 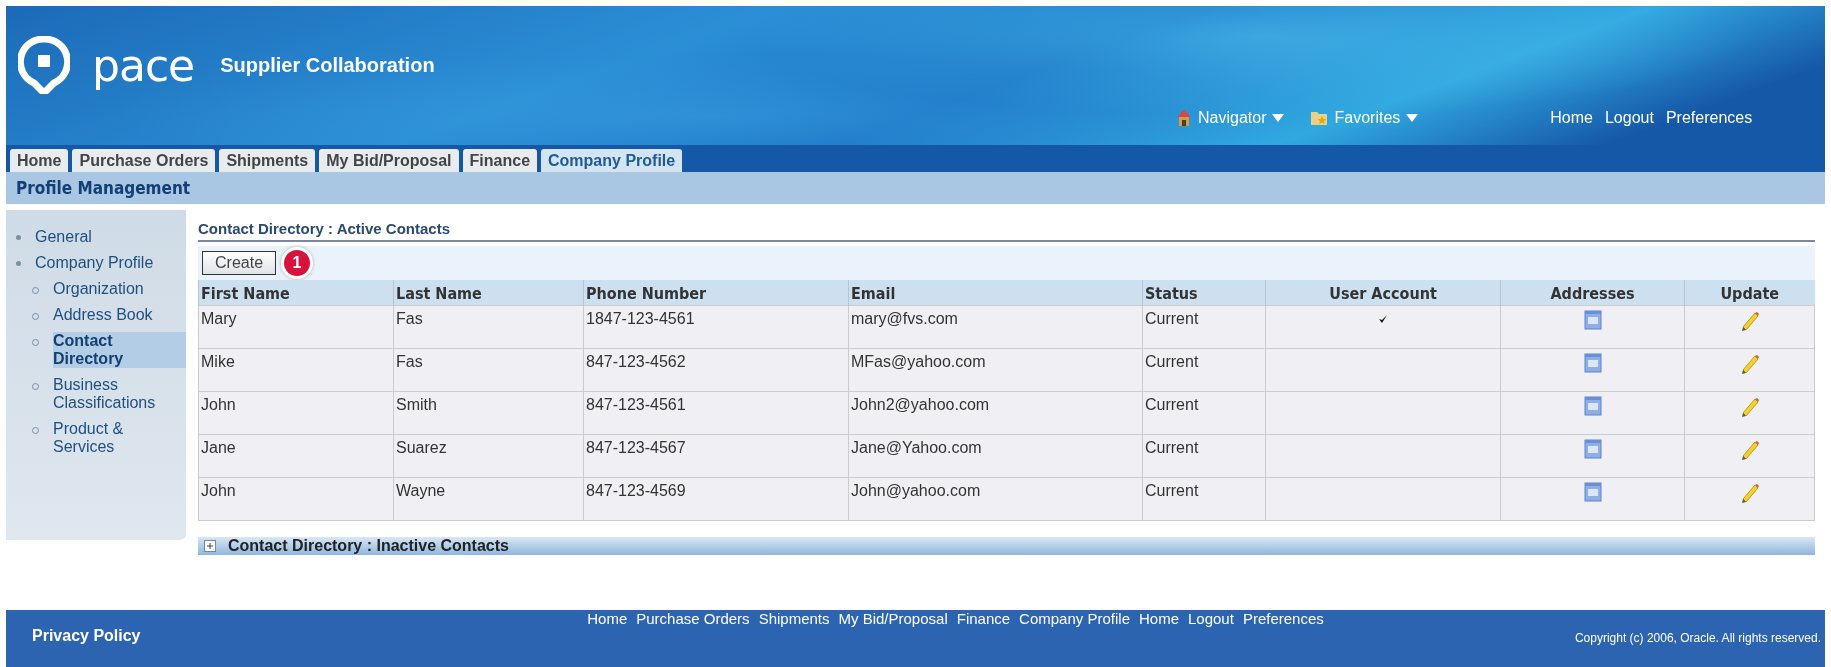 What do you see at coordinates (716, 413) in the screenshot?
I see `table-cell: 847-123-4561` at bounding box center [716, 413].